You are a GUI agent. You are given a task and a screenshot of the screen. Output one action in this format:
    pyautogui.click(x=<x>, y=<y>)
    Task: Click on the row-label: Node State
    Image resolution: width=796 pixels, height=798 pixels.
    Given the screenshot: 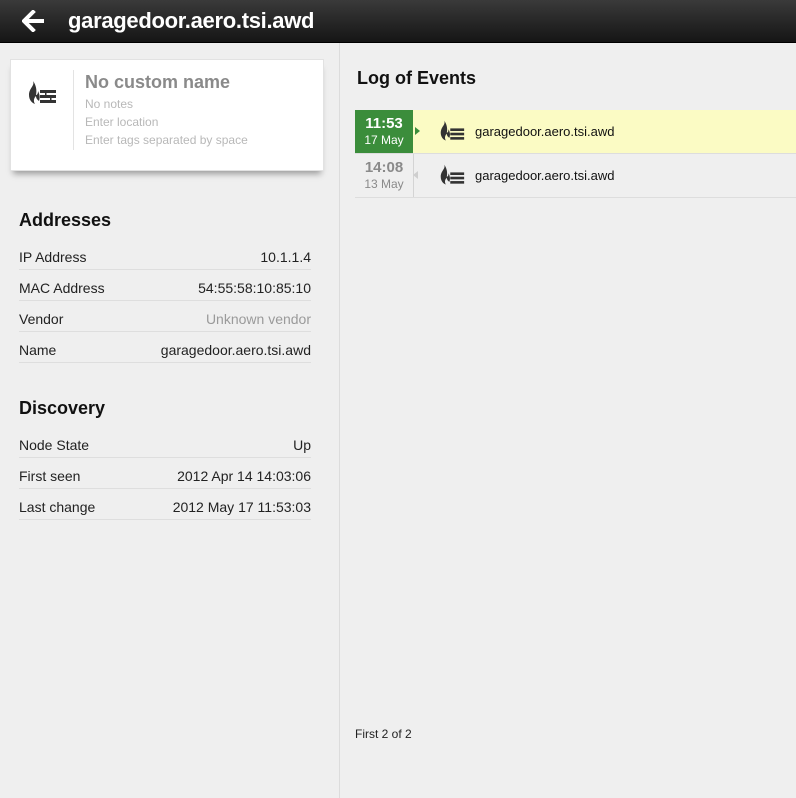 What is the action you would take?
    pyautogui.click(x=54, y=445)
    